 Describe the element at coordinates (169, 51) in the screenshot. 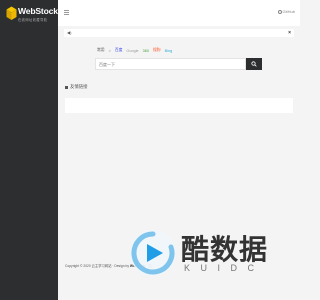

I see `tab-bing: Bing` at that location.